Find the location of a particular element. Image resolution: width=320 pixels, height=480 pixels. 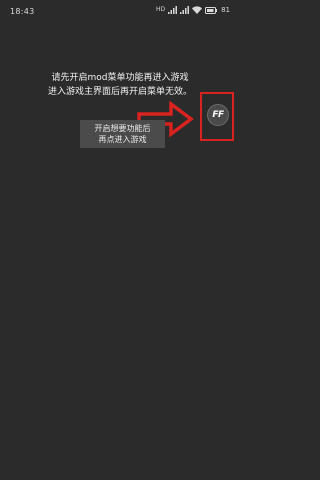

ff-menu-floating-button: FF is located at coordinates (218, 115).